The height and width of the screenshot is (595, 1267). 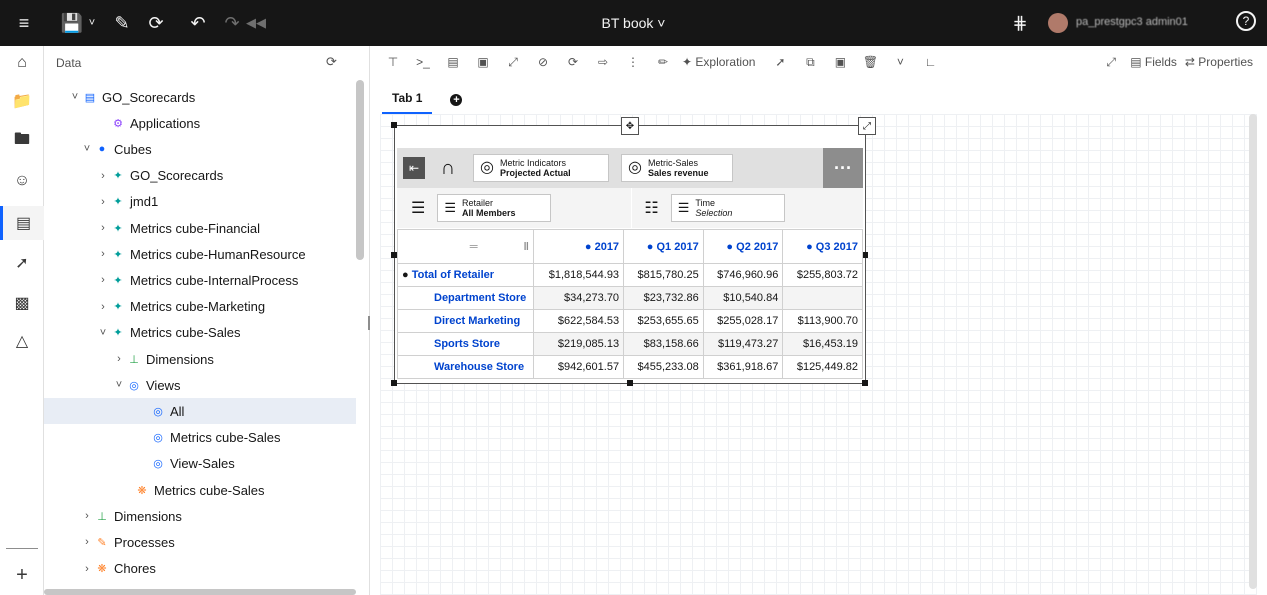 I want to click on row-header: Warehouse Store, so click(x=465, y=367).